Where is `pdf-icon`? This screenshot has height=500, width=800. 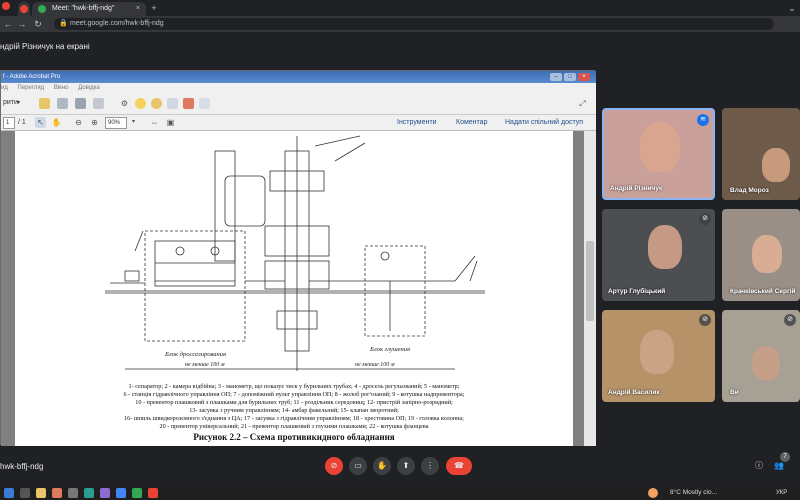 pdf-icon is located at coordinates (188, 103).